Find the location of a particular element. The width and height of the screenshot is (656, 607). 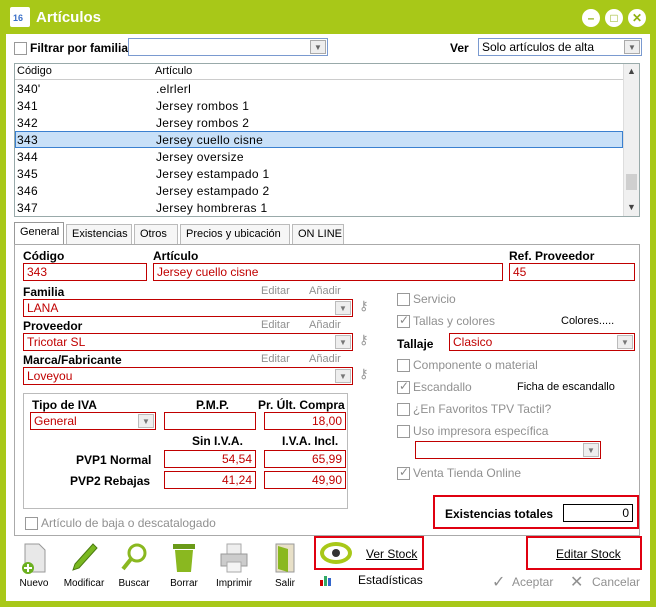

servicio-checkbox is located at coordinates (403, 299).